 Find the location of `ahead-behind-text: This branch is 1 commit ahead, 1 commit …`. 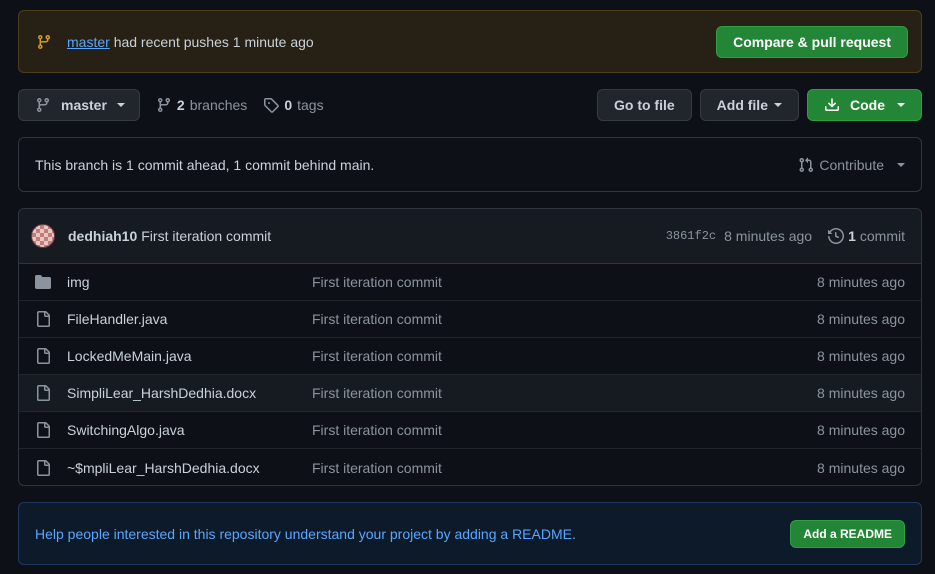

ahead-behind-text: This branch is 1 commit ahead, 1 commit … is located at coordinates (205, 164).